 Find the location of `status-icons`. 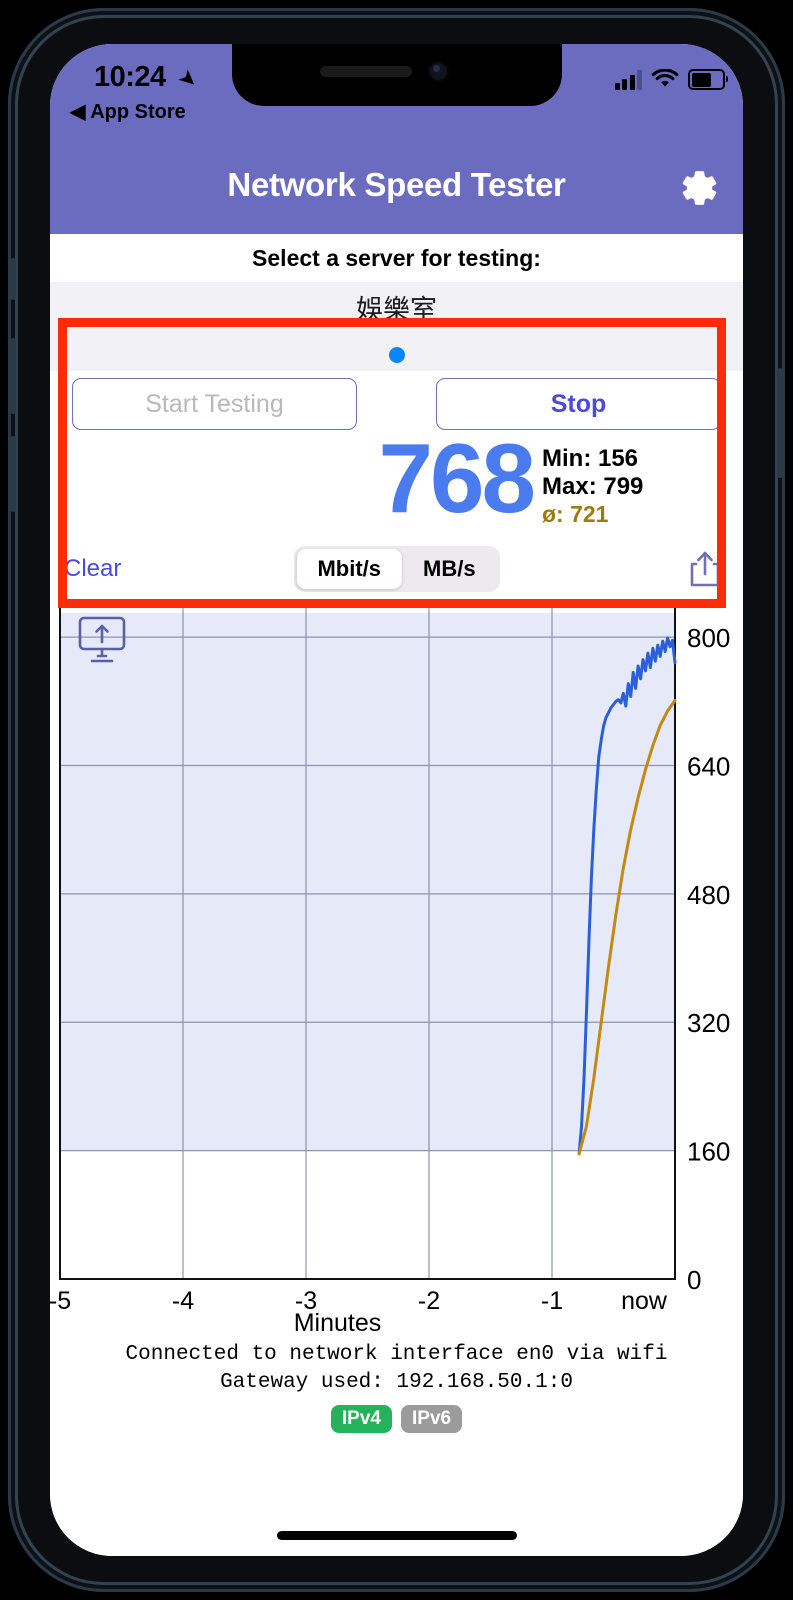

status-icons is located at coordinates (671, 77).